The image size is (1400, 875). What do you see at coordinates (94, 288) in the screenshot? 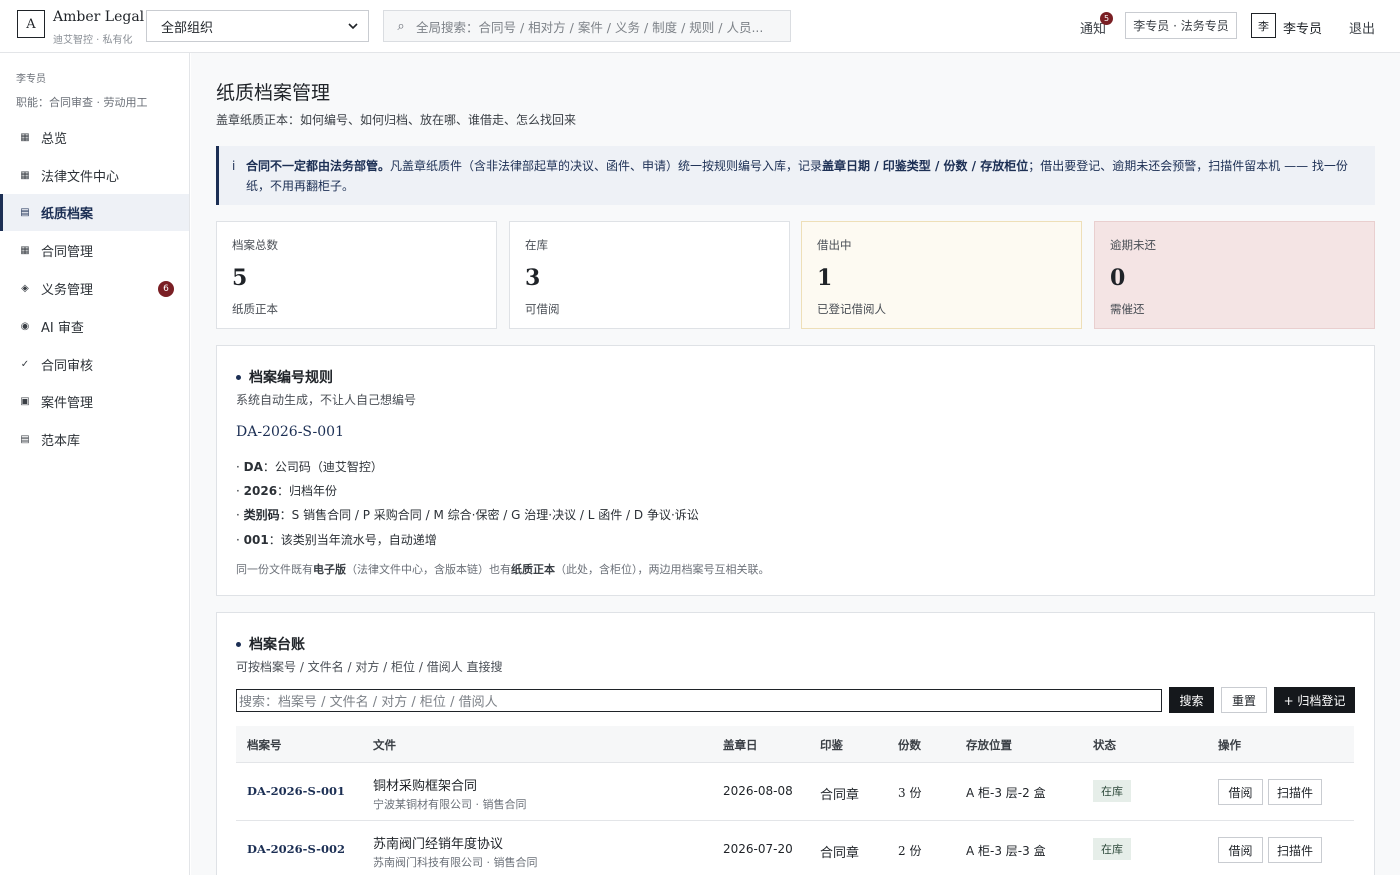
I see `sidebar-item-obligations: ◈ 义务管理 6` at bounding box center [94, 288].